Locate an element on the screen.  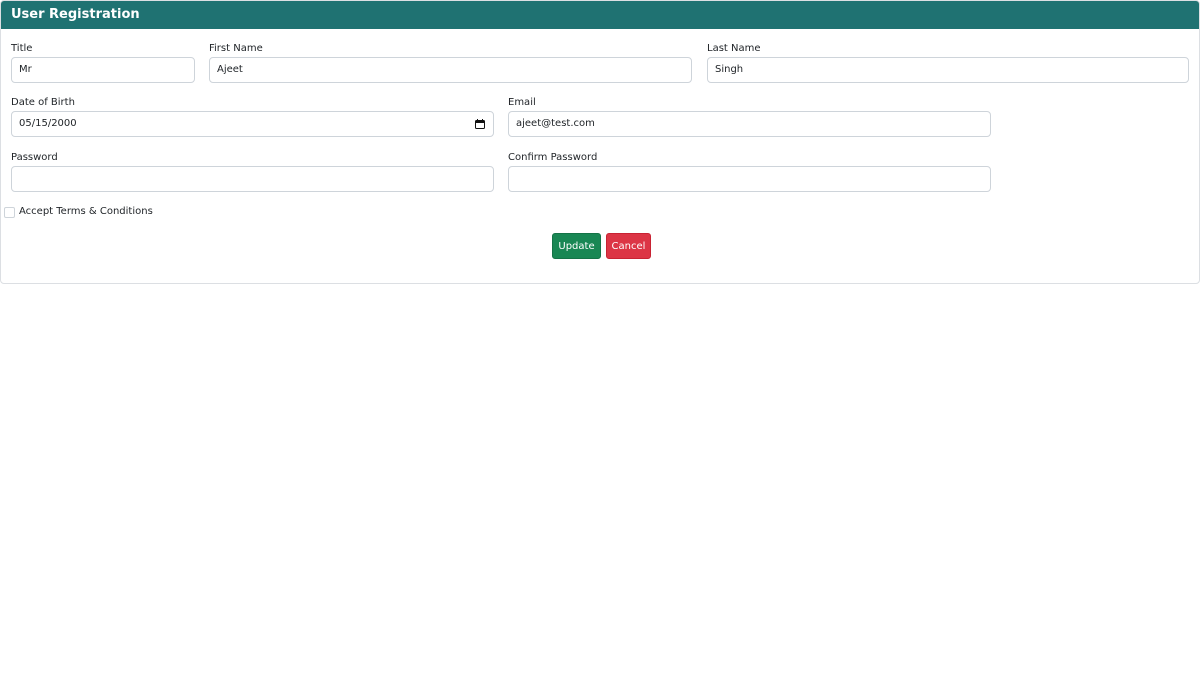
dob-label: Date of Birth is located at coordinates (43, 102).